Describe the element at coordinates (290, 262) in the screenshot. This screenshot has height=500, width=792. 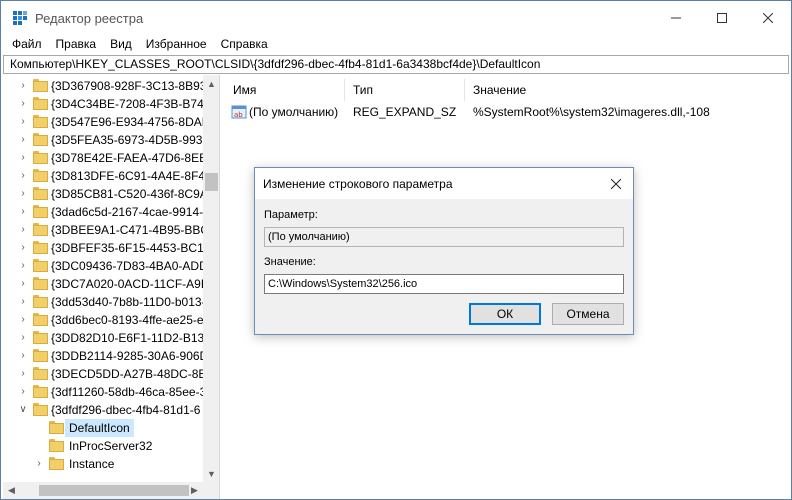
I see `value-label: Значение:` at that location.